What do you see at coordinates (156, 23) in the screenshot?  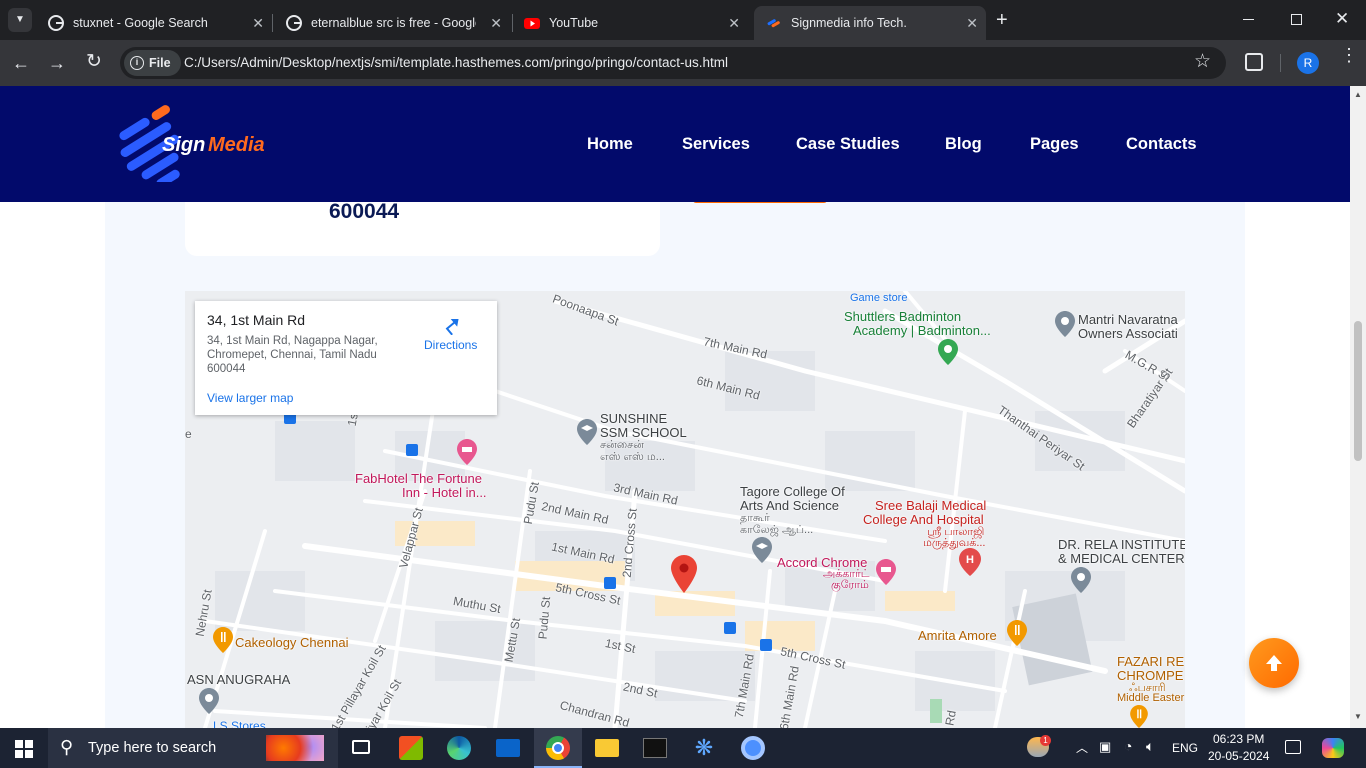 I see `tab-google-search: stuxnet - Google Search ✕` at bounding box center [156, 23].